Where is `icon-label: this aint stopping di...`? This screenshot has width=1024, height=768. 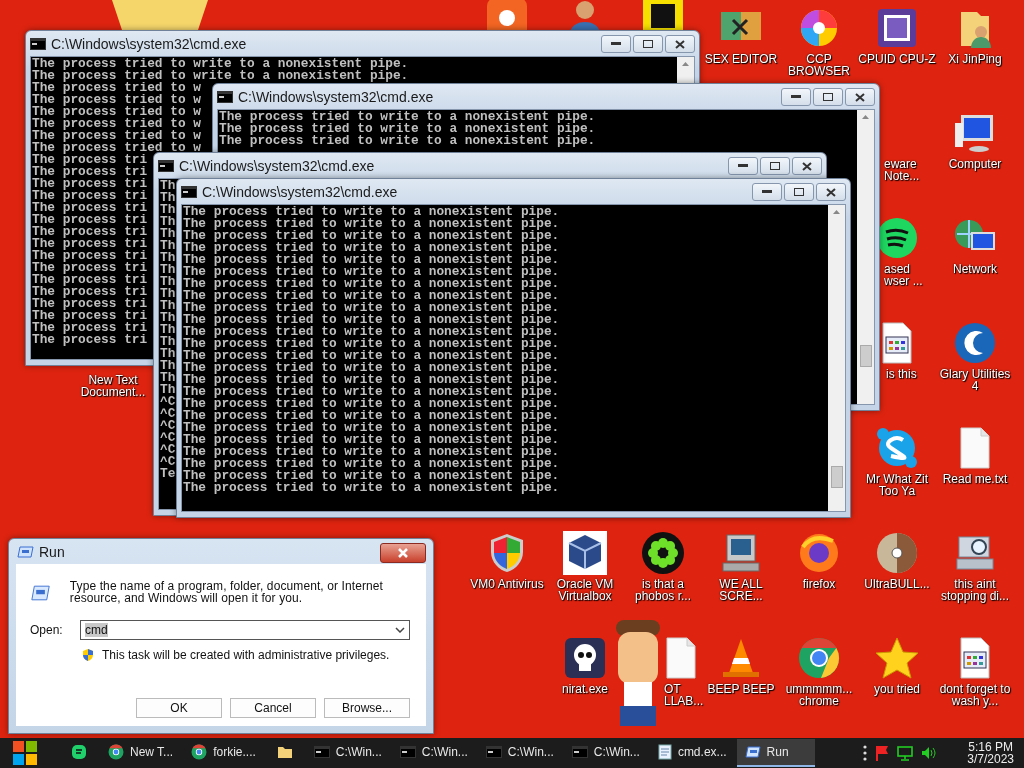
icon-label: this aint stopping di... is located at coordinates (975, 590).